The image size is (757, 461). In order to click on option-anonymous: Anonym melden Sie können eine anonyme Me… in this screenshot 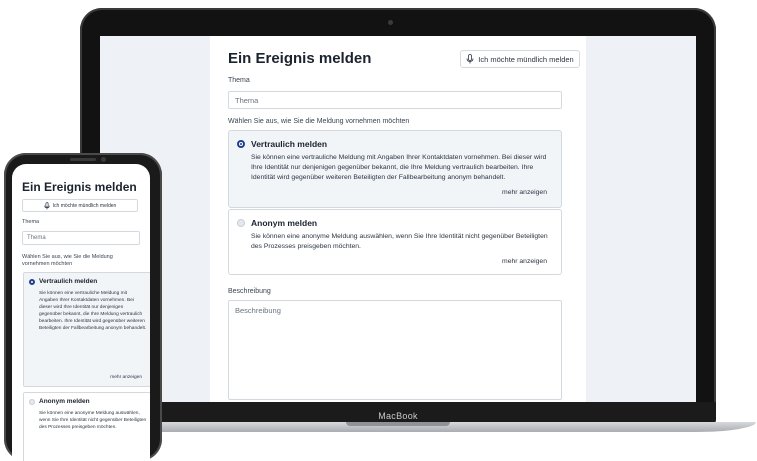, I will do `click(395, 242)`.